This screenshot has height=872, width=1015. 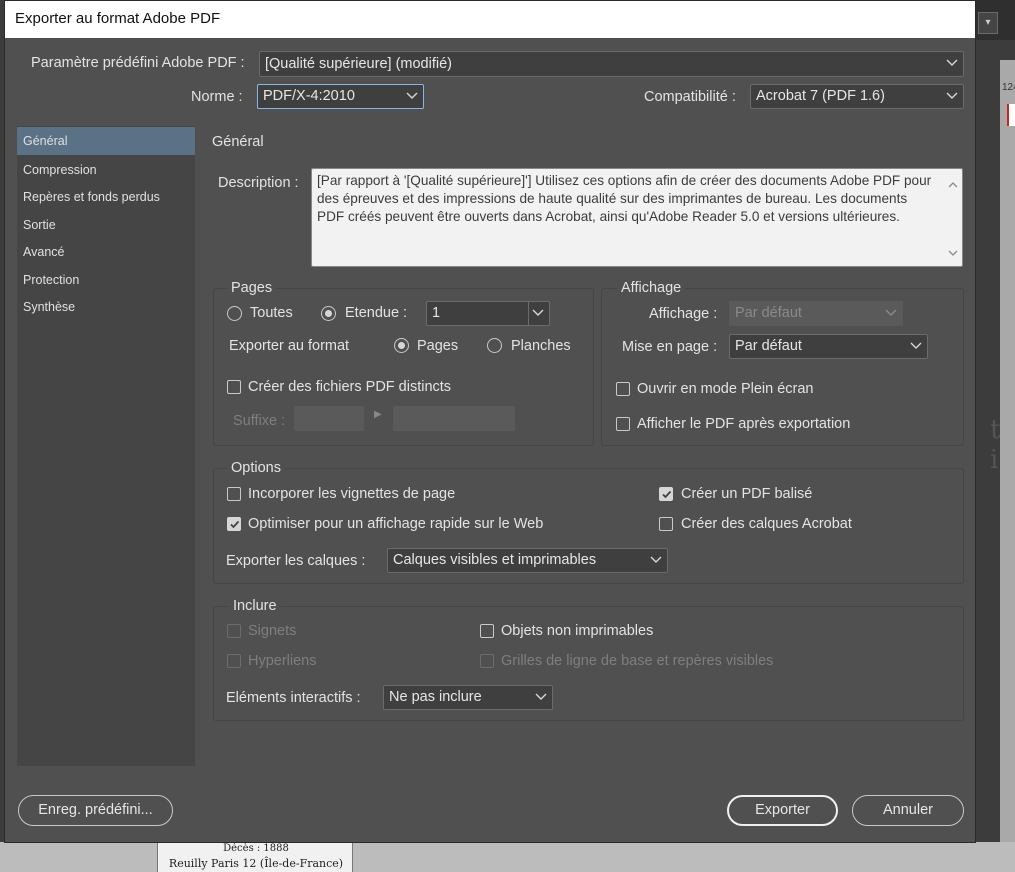 What do you see at coordinates (782, 810) in the screenshot?
I see `export-button: Exporter` at bounding box center [782, 810].